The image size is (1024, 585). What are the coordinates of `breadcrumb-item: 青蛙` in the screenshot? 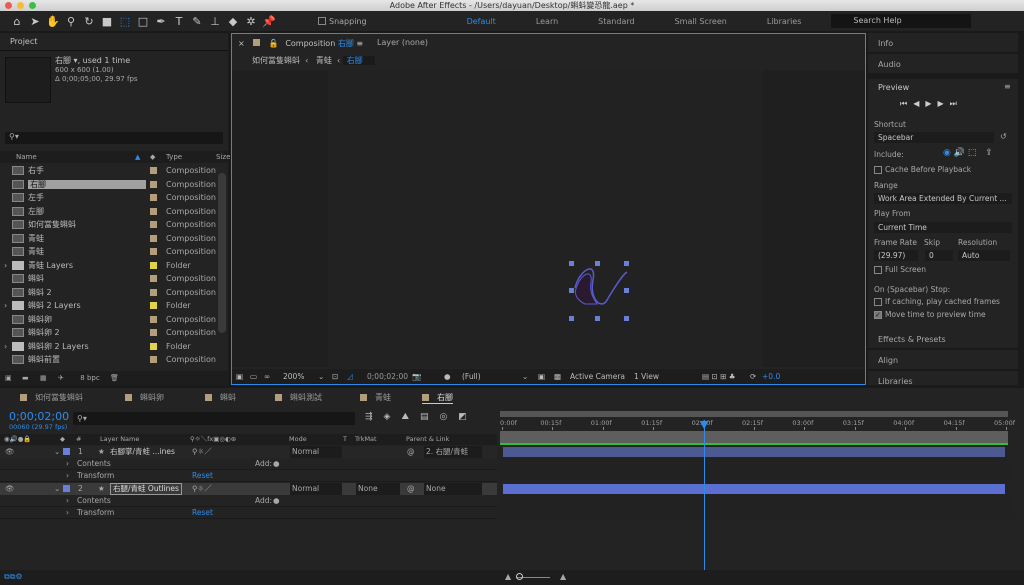 It's located at (324, 60).